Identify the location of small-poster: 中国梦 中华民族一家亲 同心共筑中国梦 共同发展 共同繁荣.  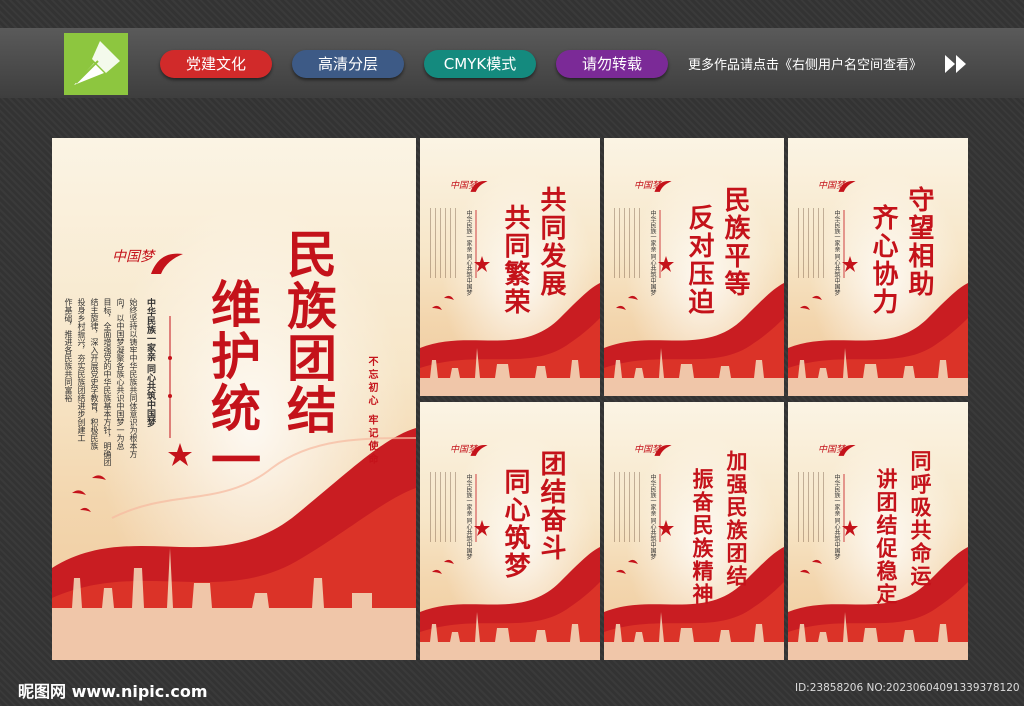
(510, 267).